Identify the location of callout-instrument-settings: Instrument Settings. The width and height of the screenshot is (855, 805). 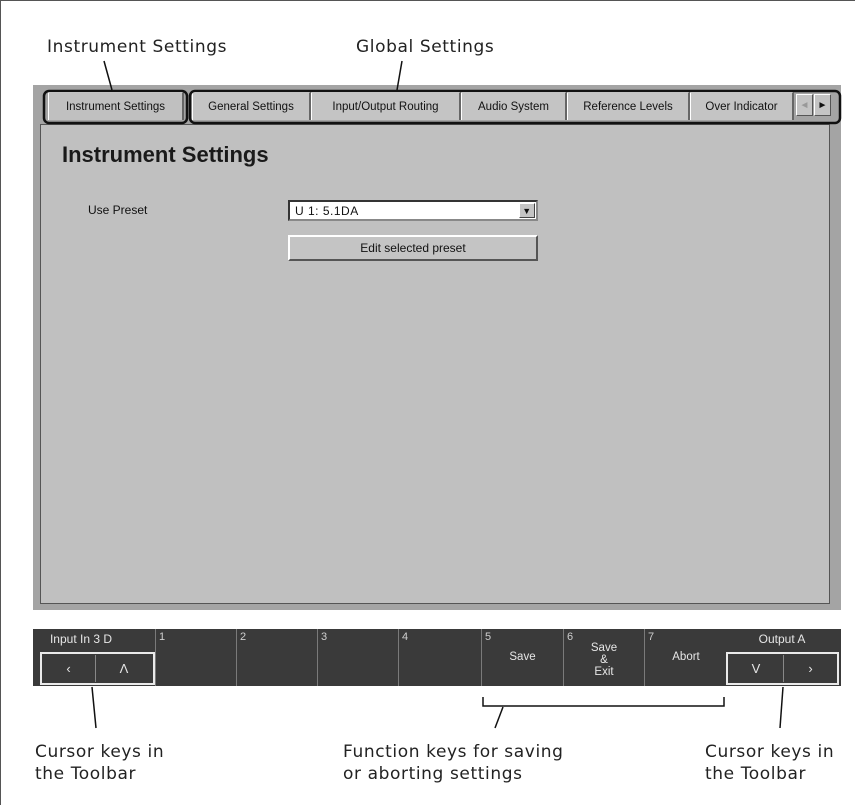
(137, 47).